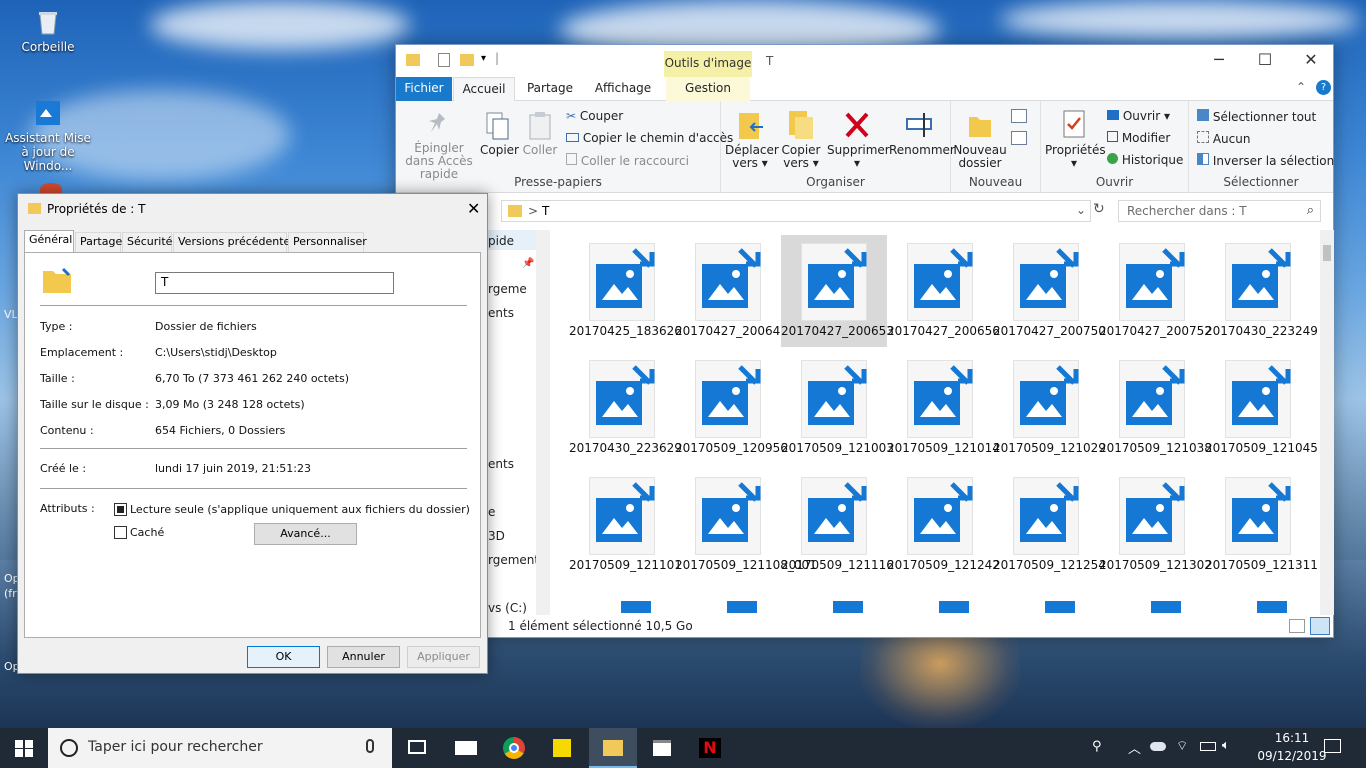 The image size is (1366, 768). Describe the element at coordinates (1049, 525) in the screenshot. I see `file-item: 20170509_121254` at that location.